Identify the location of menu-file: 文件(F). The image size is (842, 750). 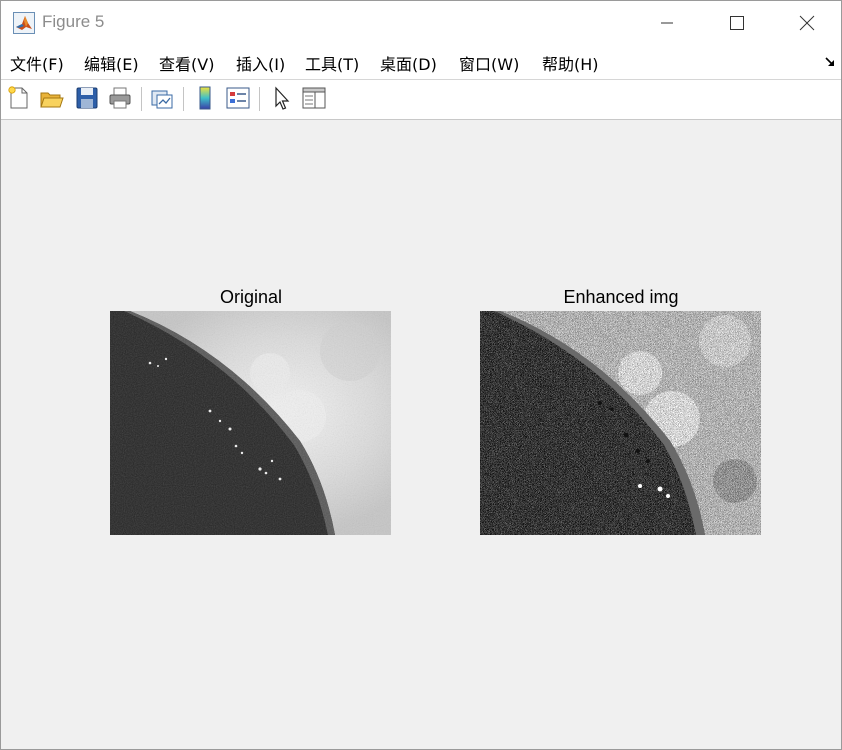
(37, 63).